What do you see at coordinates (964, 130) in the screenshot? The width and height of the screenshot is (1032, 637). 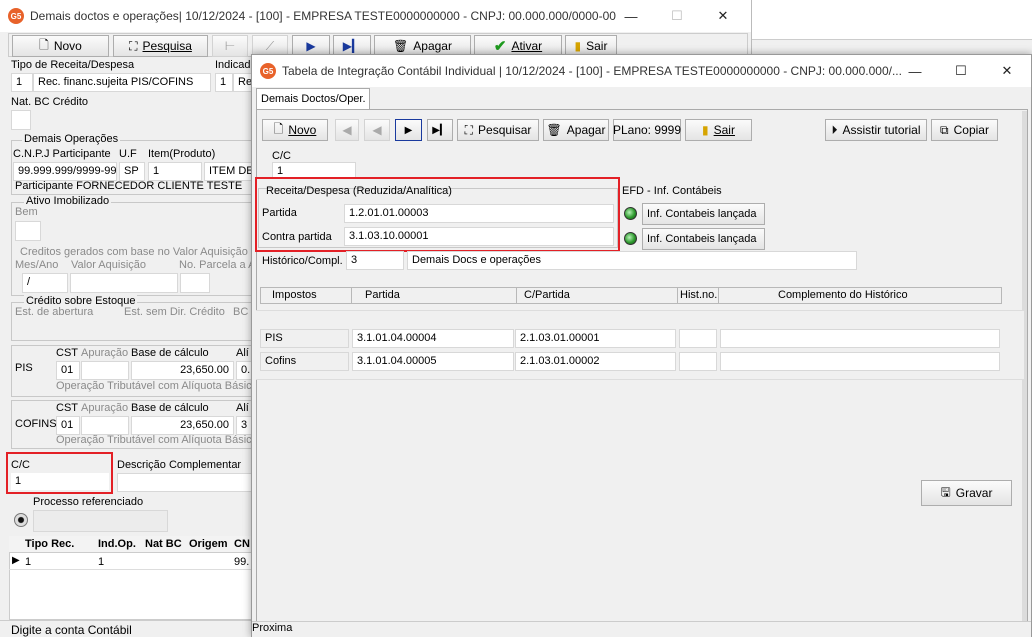 I see `front-copiar-button: ⧉ Copiar` at bounding box center [964, 130].